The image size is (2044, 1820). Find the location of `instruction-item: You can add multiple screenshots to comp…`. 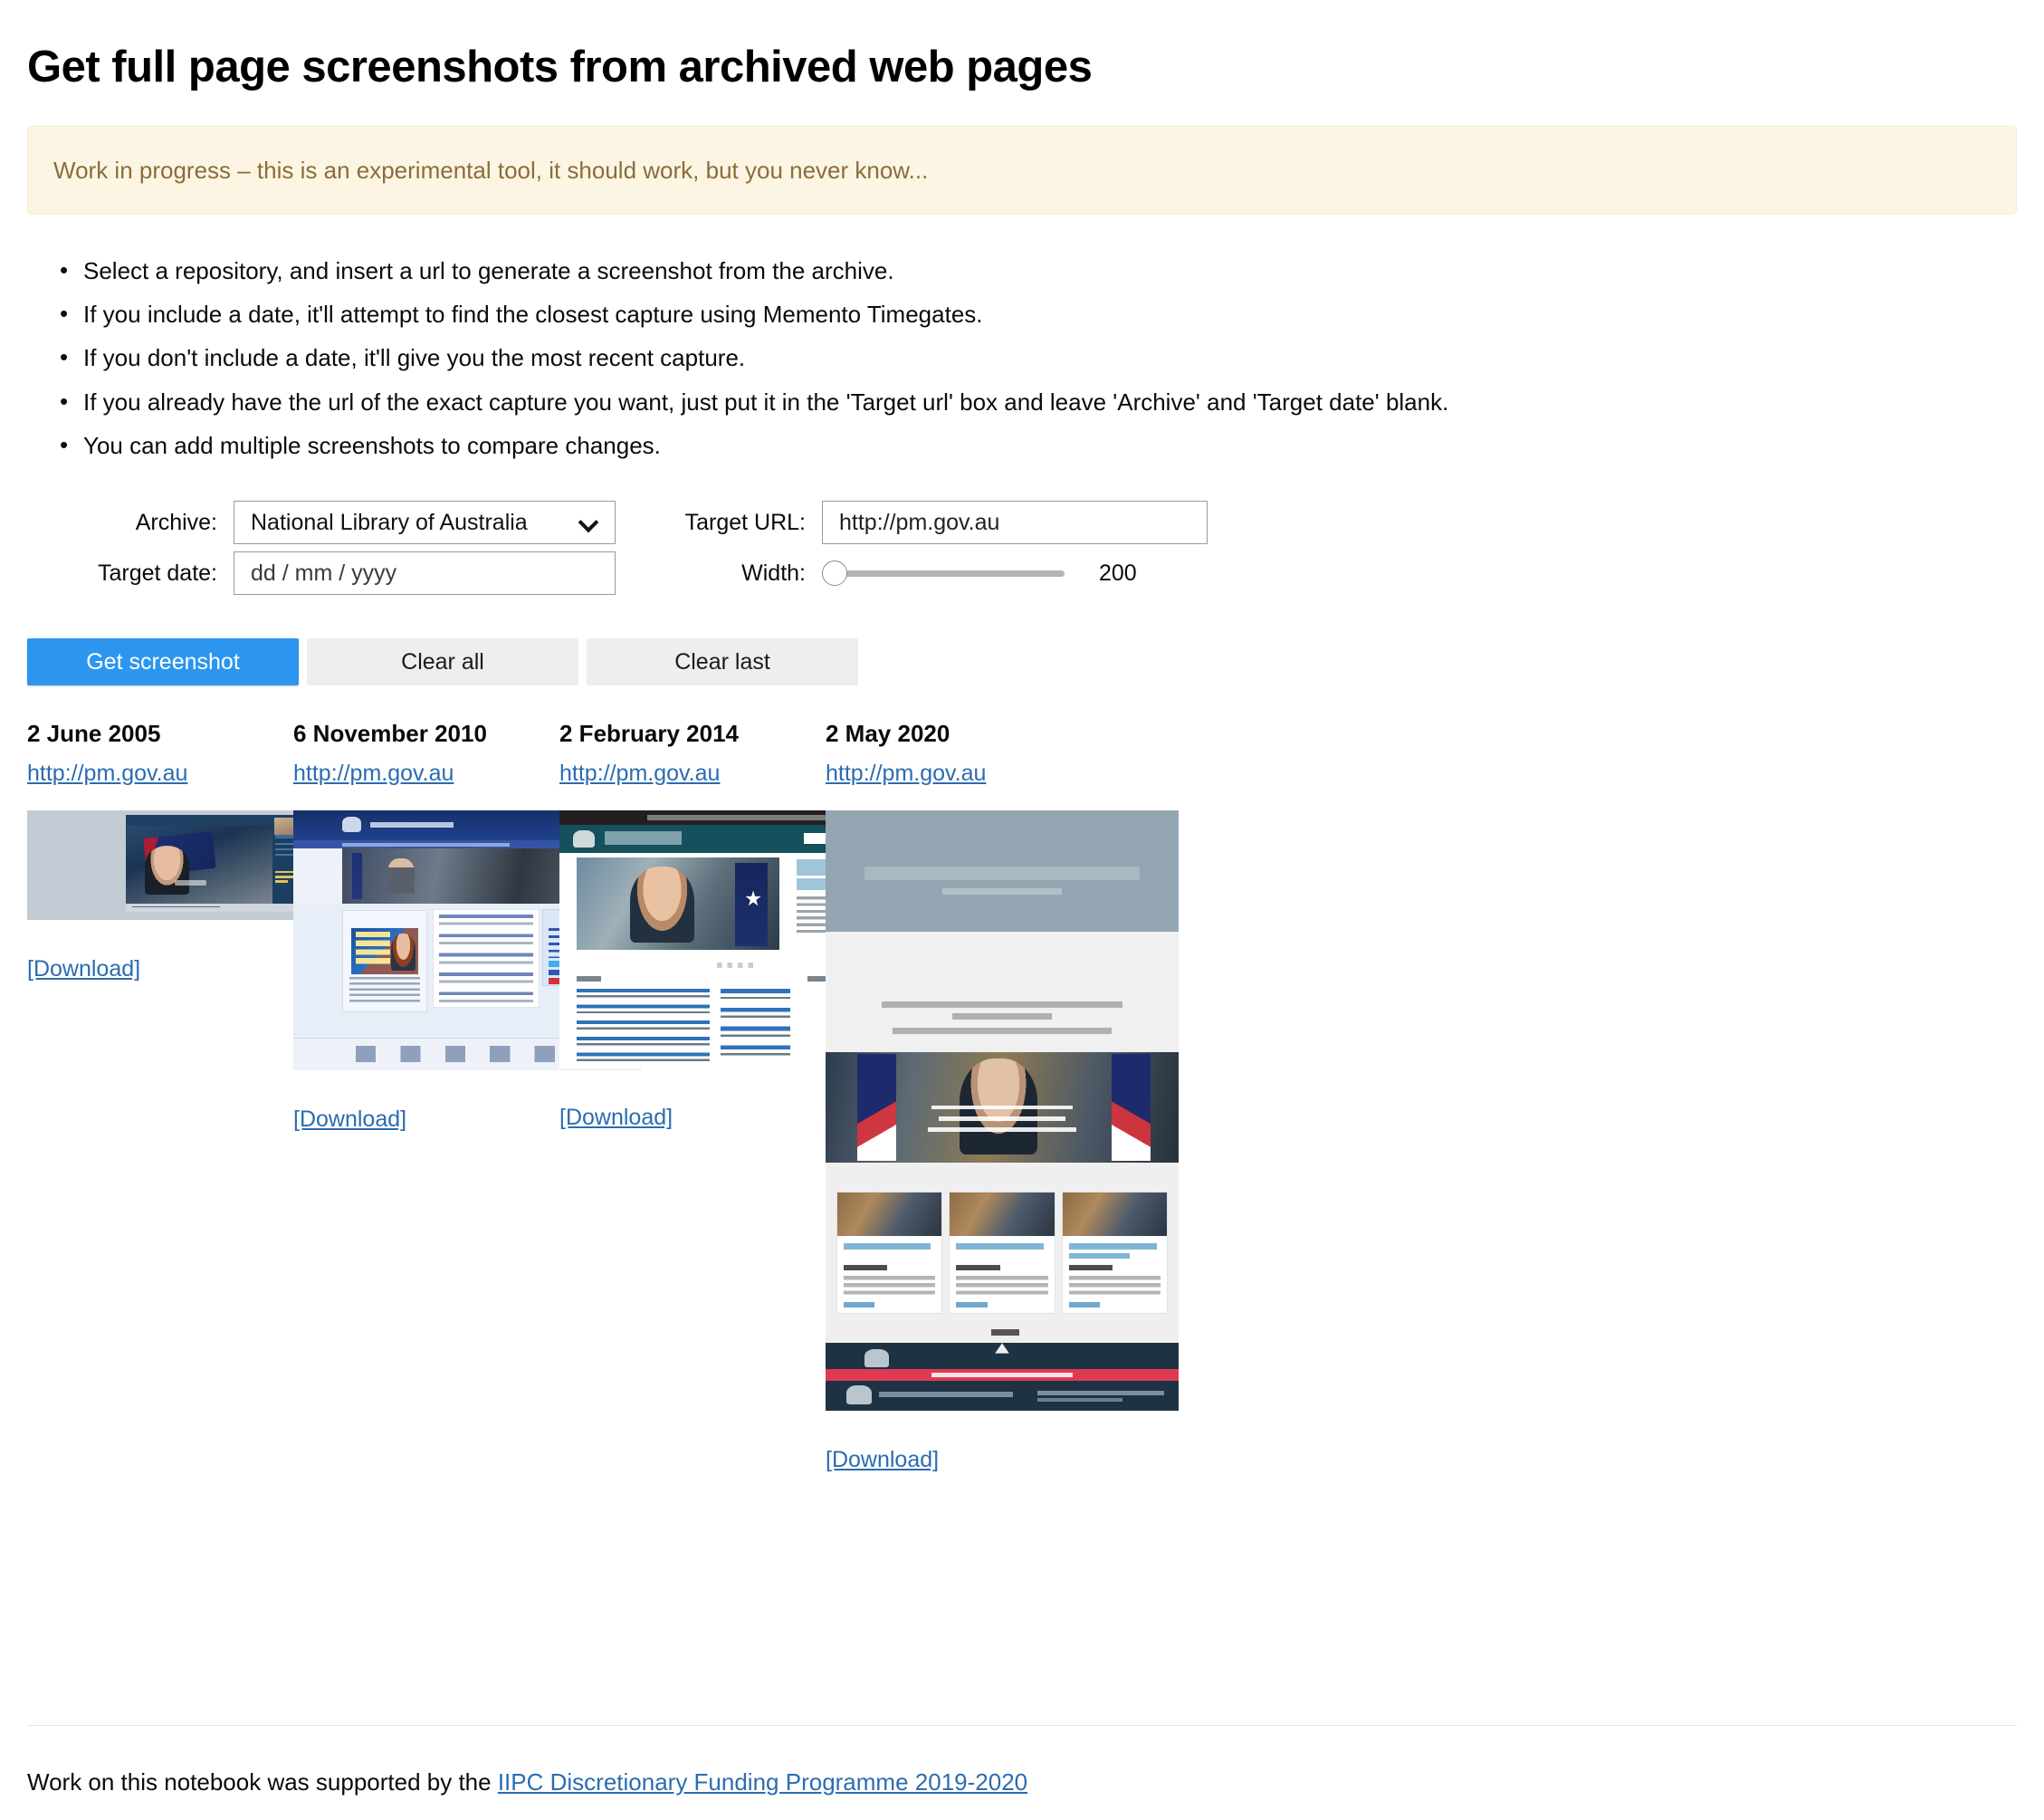

instruction-item: You can add multiple screenshots to comp… is located at coordinates (1038, 446).